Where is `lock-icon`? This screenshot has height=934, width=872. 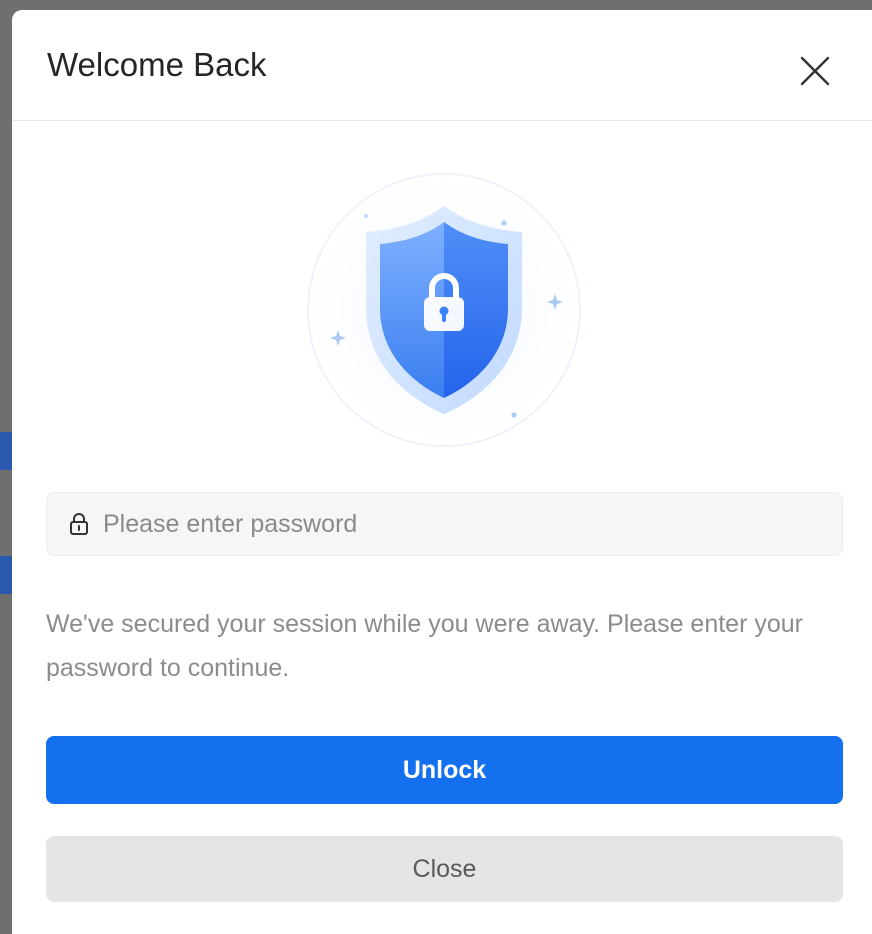
lock-icon is located at coordinates (79, 524).